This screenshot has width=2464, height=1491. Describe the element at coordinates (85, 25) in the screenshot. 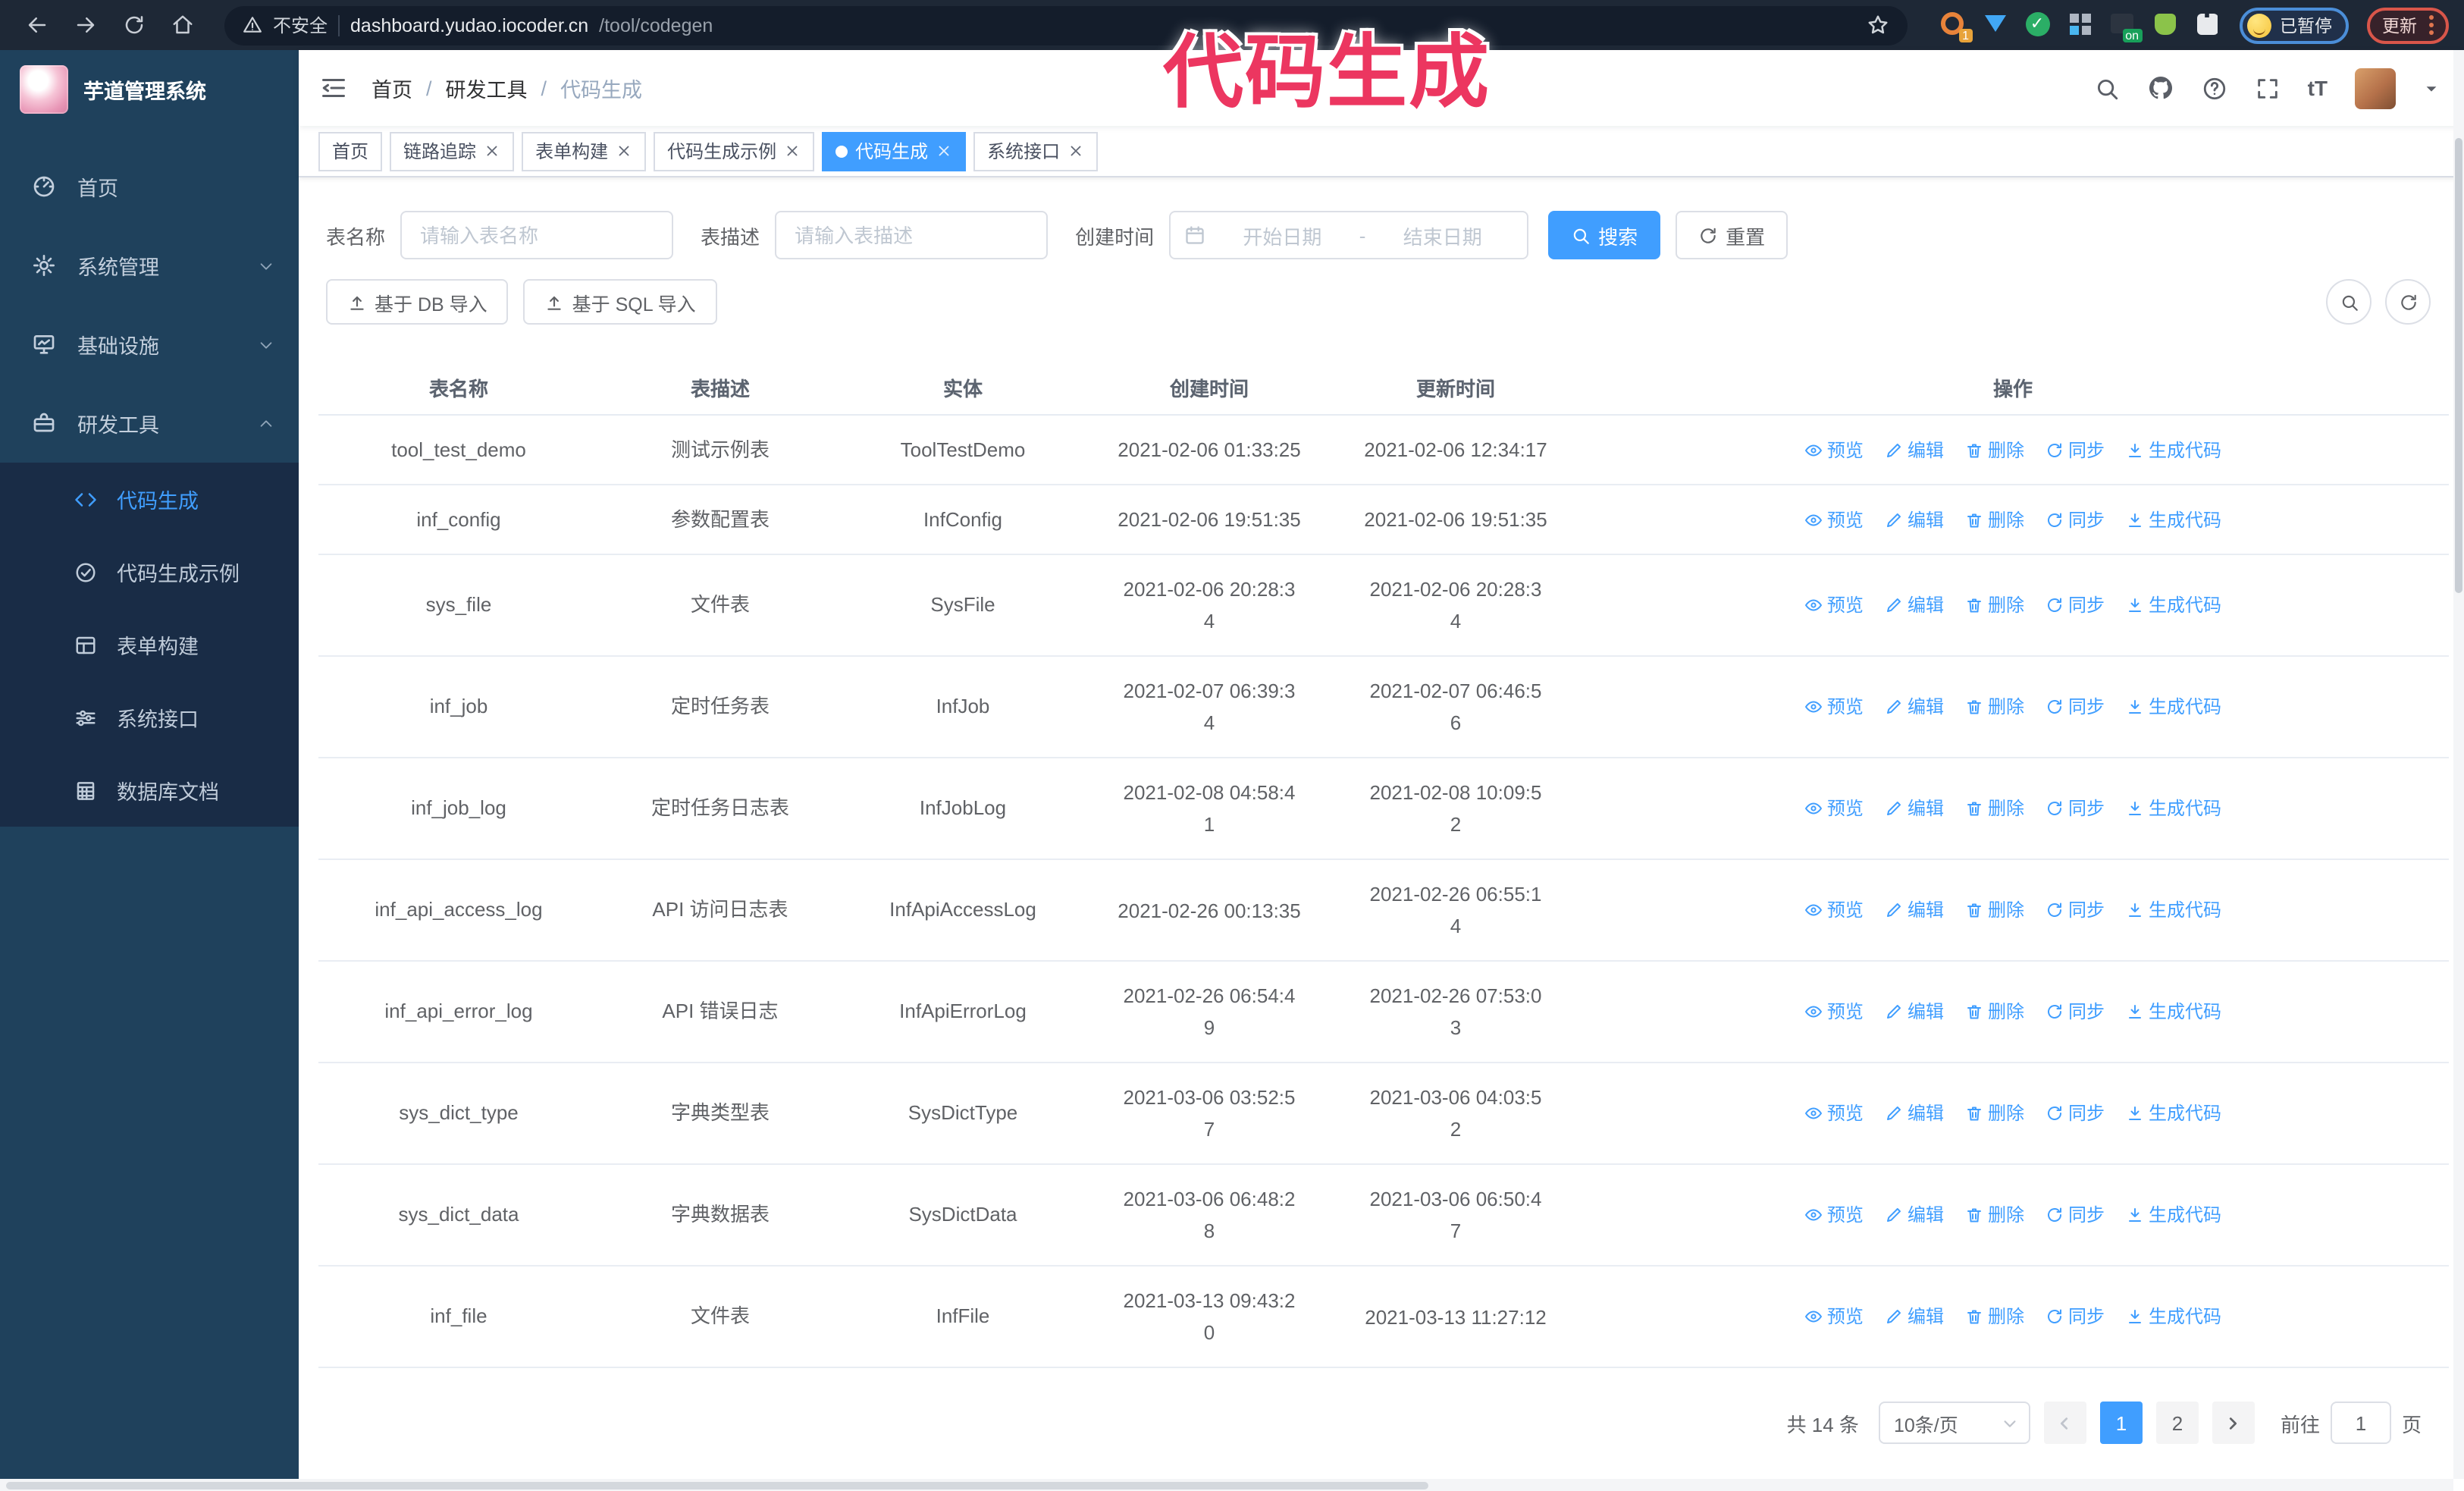

I see `browser-forward-button` at that location.